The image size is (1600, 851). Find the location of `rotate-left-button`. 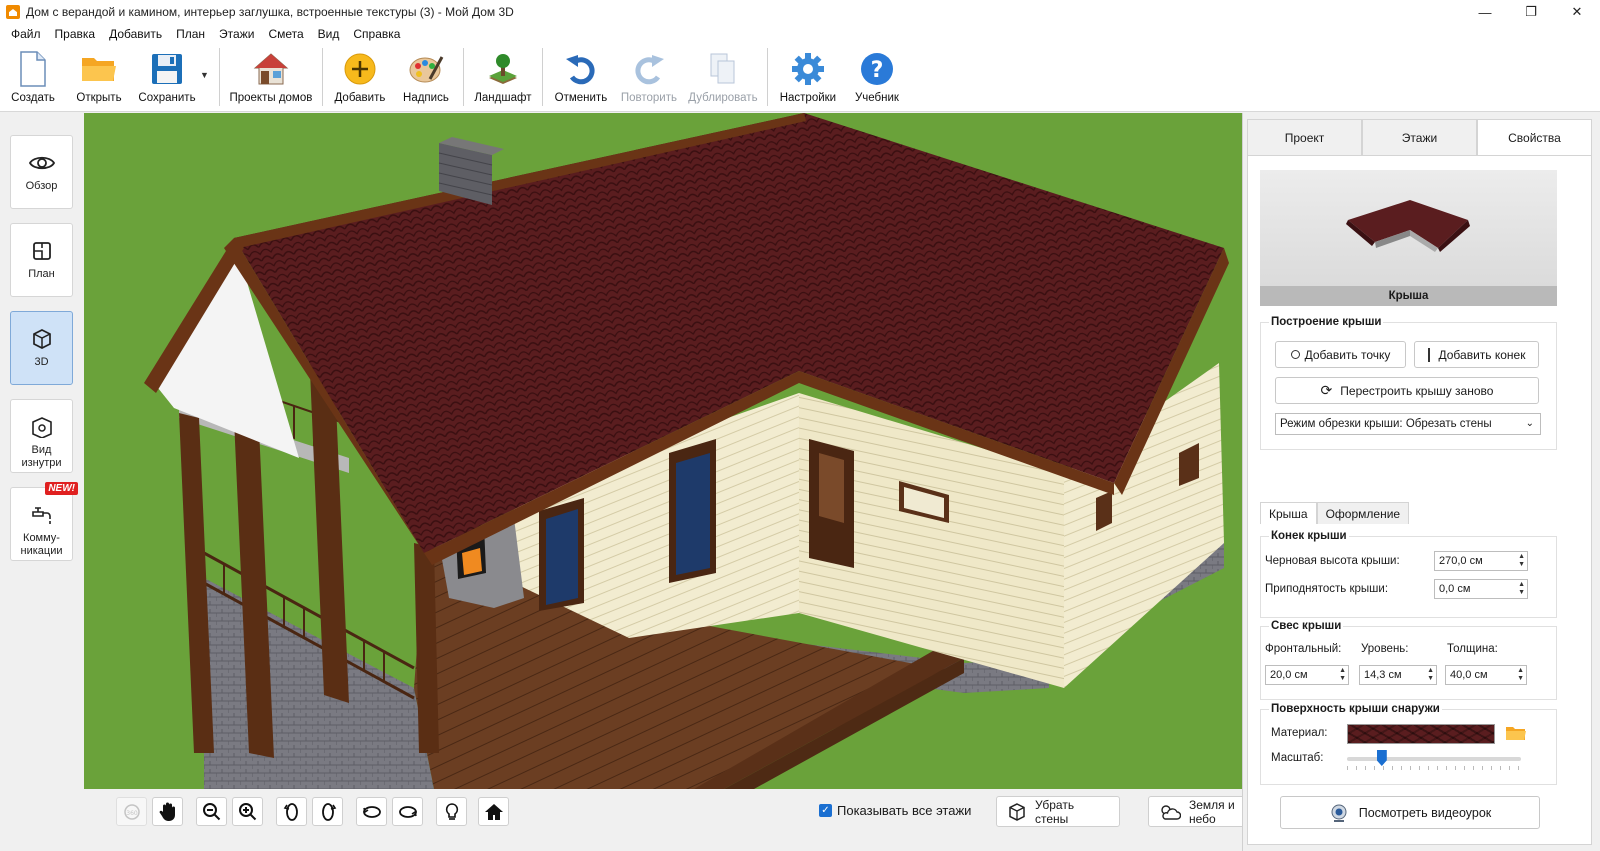

rotate-left-button is located at coordinates (291, 811).